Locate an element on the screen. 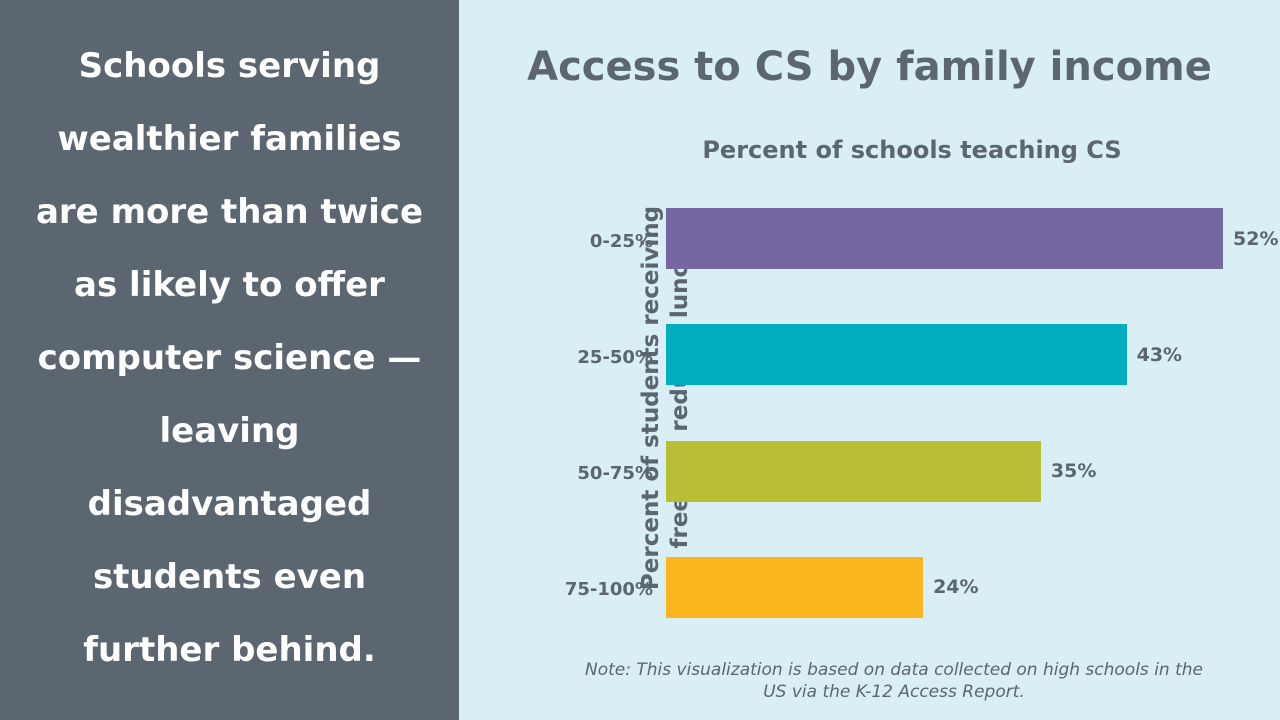 This screenshot has height=720, width=1280. statement-line: Schools serving is located at coordinates (229, 66).